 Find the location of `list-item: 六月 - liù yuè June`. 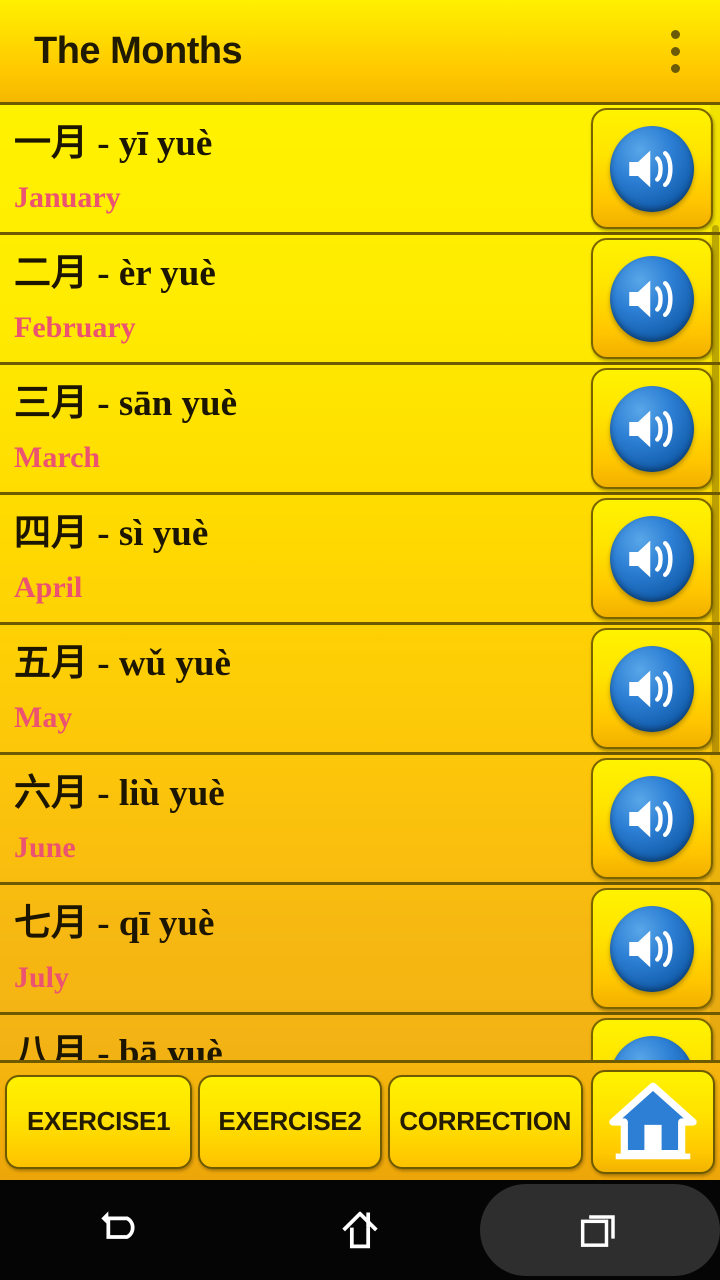

list-item: 六月 - liù yuè June is located at coordinates (360, 820).